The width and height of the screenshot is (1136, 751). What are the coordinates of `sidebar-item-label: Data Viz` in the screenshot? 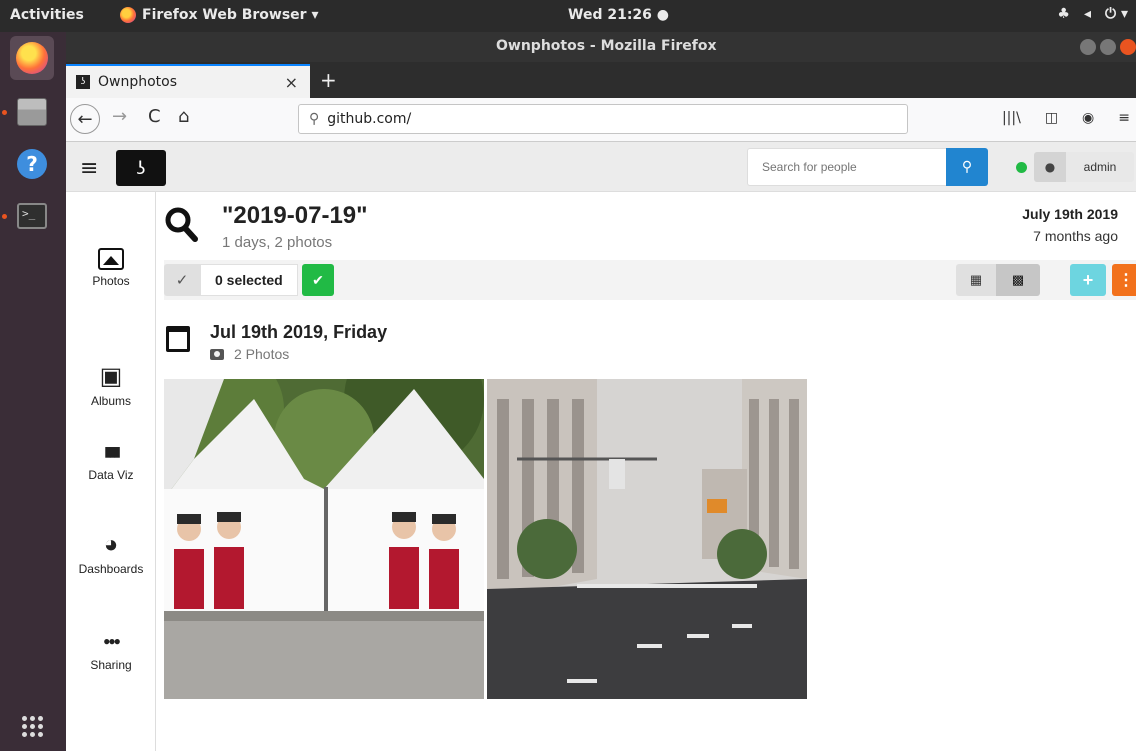 It's located at (111, 475).